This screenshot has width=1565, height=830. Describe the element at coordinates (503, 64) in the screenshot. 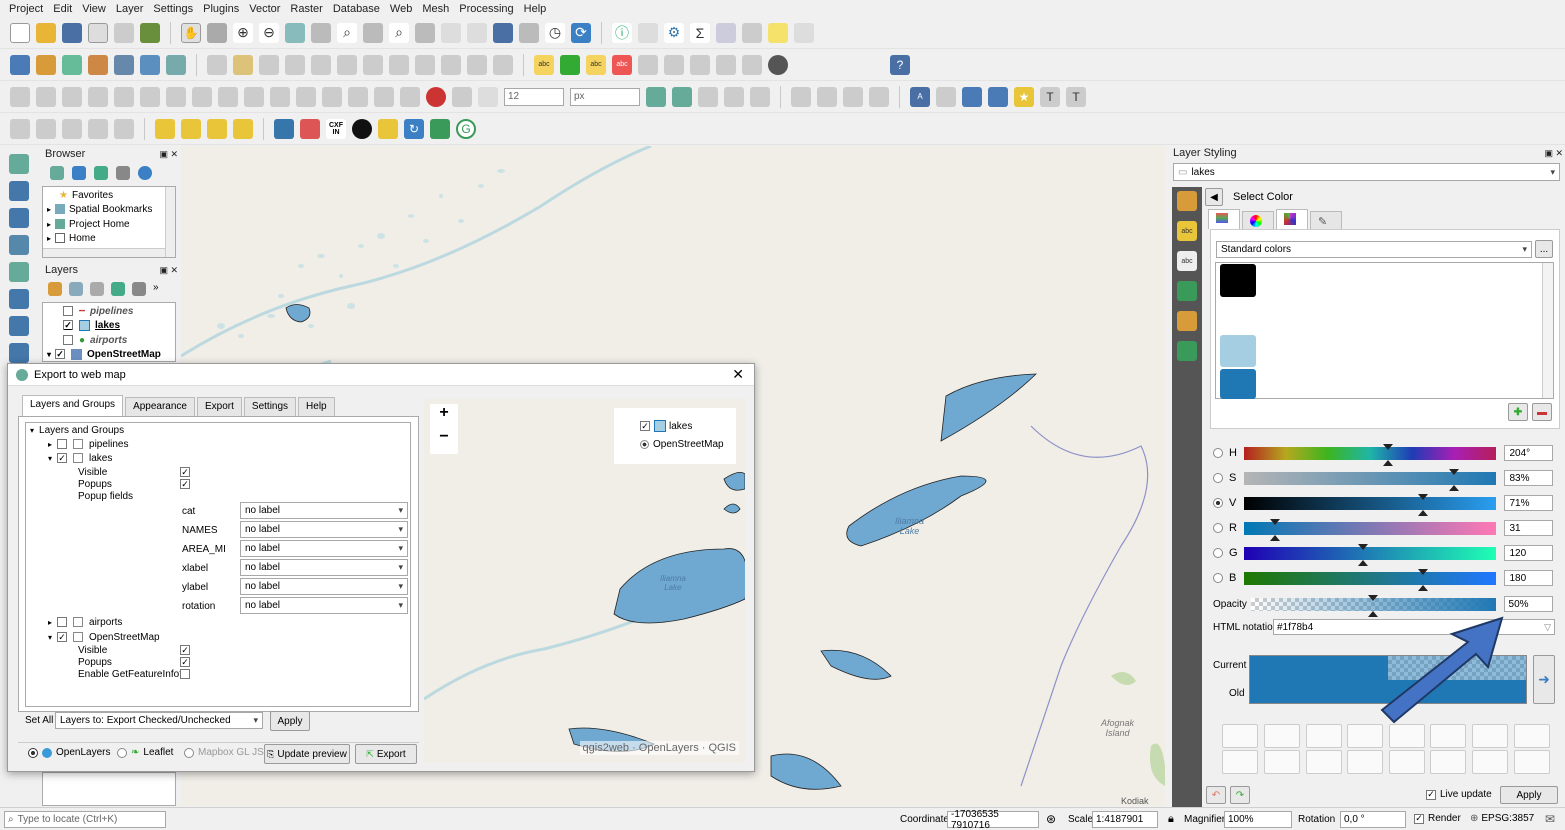

I see `redo-icon` at that location.